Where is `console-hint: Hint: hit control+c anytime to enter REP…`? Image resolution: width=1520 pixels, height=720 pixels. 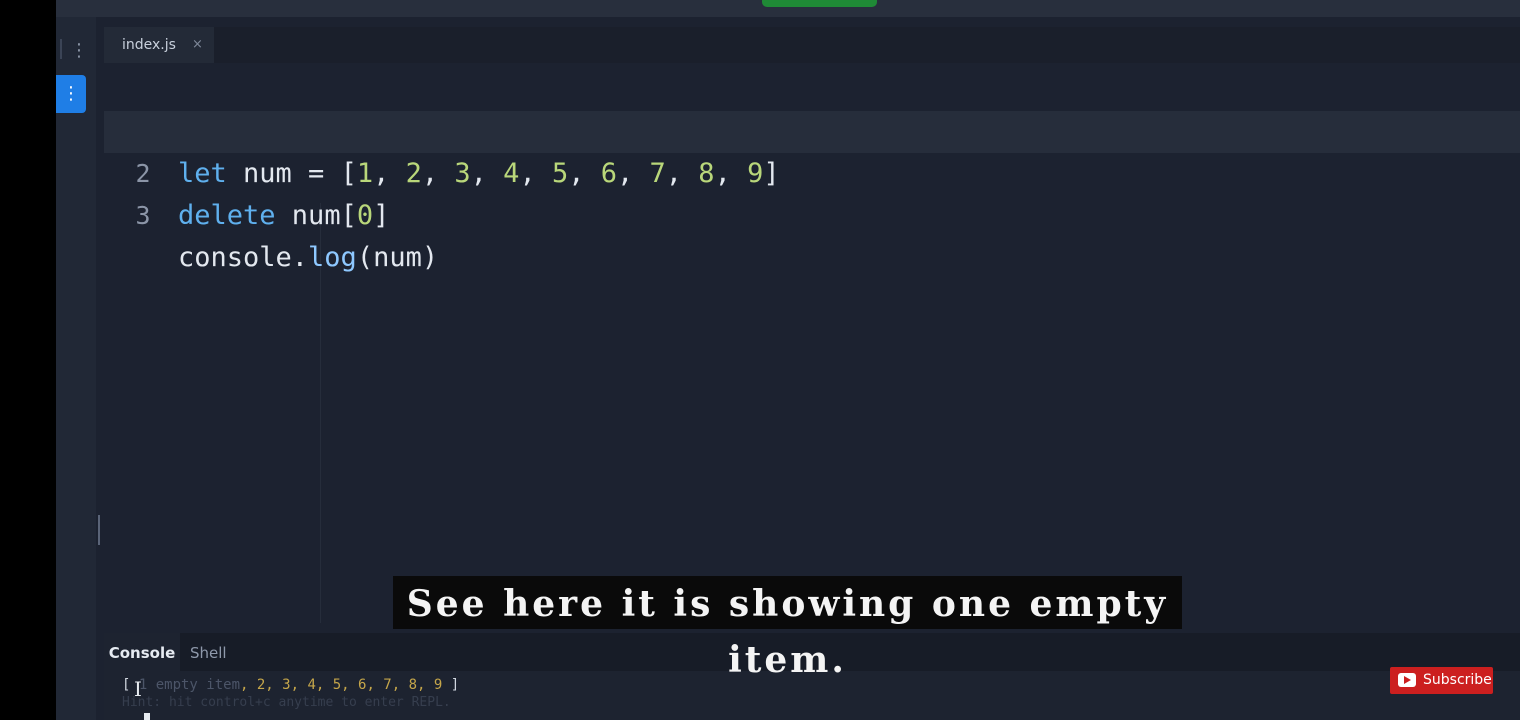
console-hint: Hint: hit control+c anytime to enter REP… is located at coordinates (286, 702).